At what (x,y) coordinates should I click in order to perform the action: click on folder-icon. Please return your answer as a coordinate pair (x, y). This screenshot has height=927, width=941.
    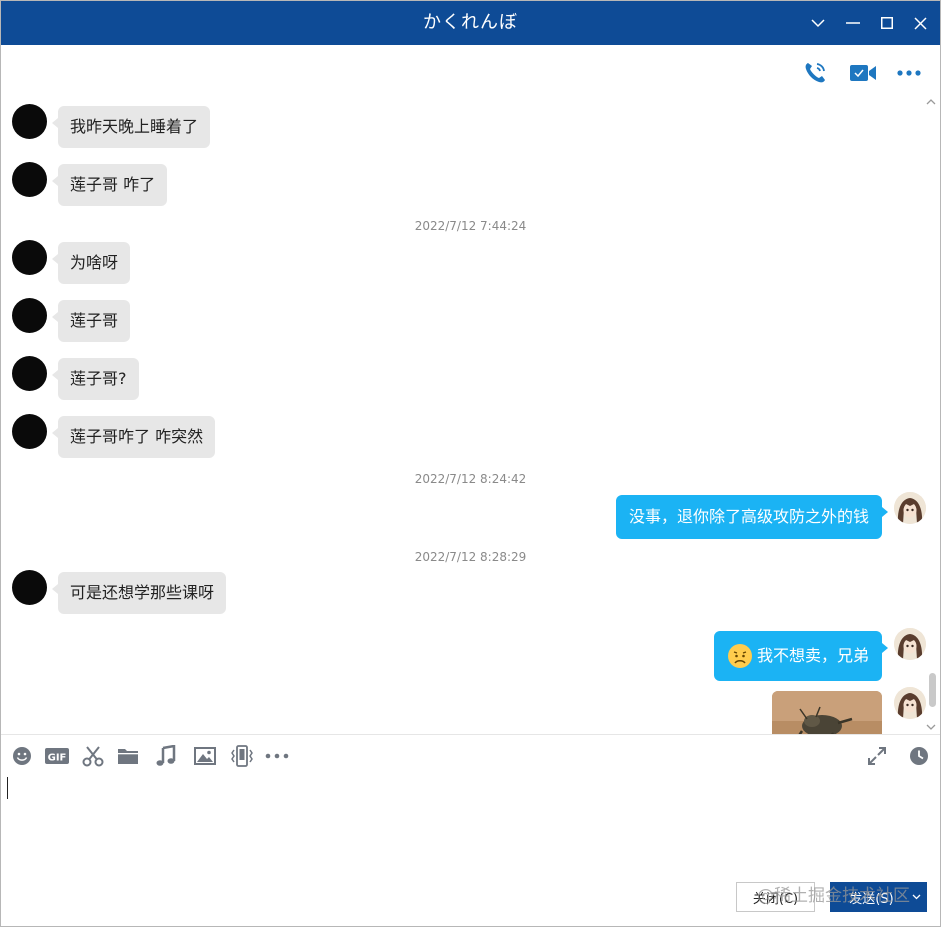
    Looking at the image, I should click on (128, 756).